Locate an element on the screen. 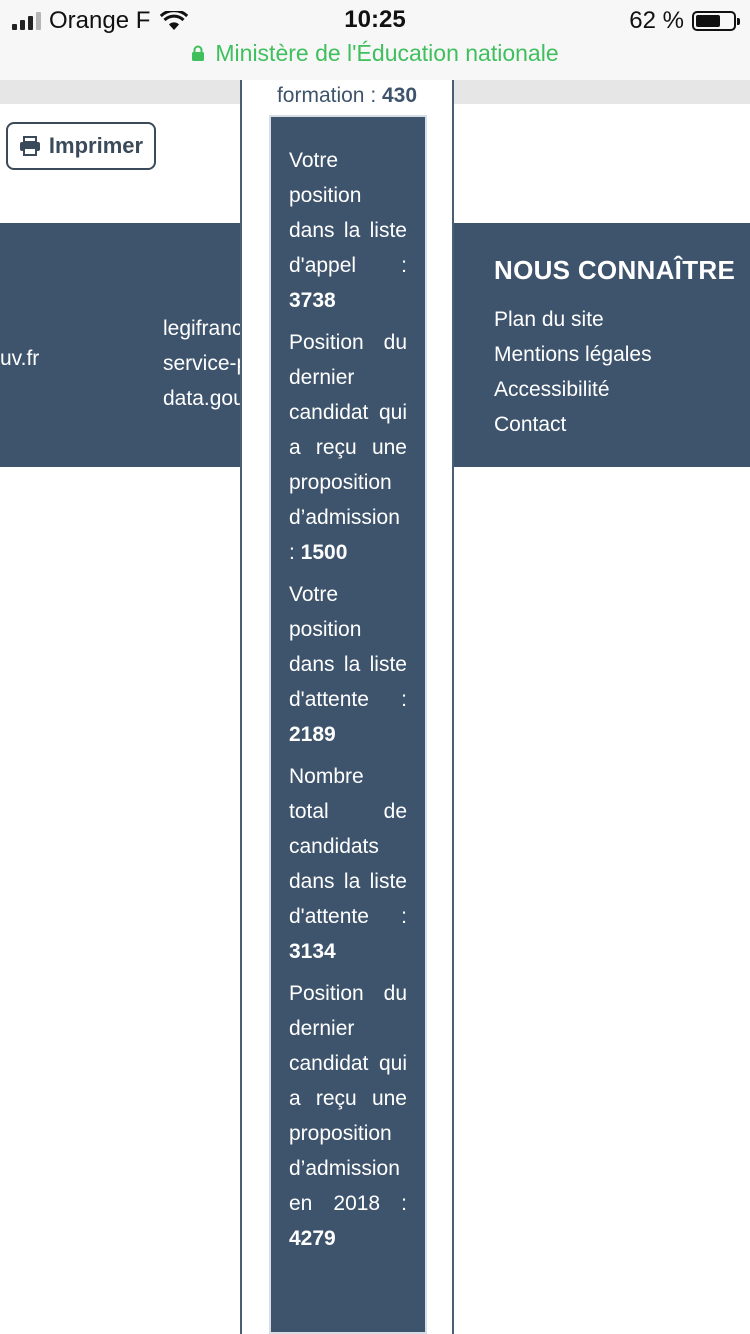 The width and height of the screenshot is (750, 1334). formation-capacity-value: 430 is located at coordinates (400, 95).